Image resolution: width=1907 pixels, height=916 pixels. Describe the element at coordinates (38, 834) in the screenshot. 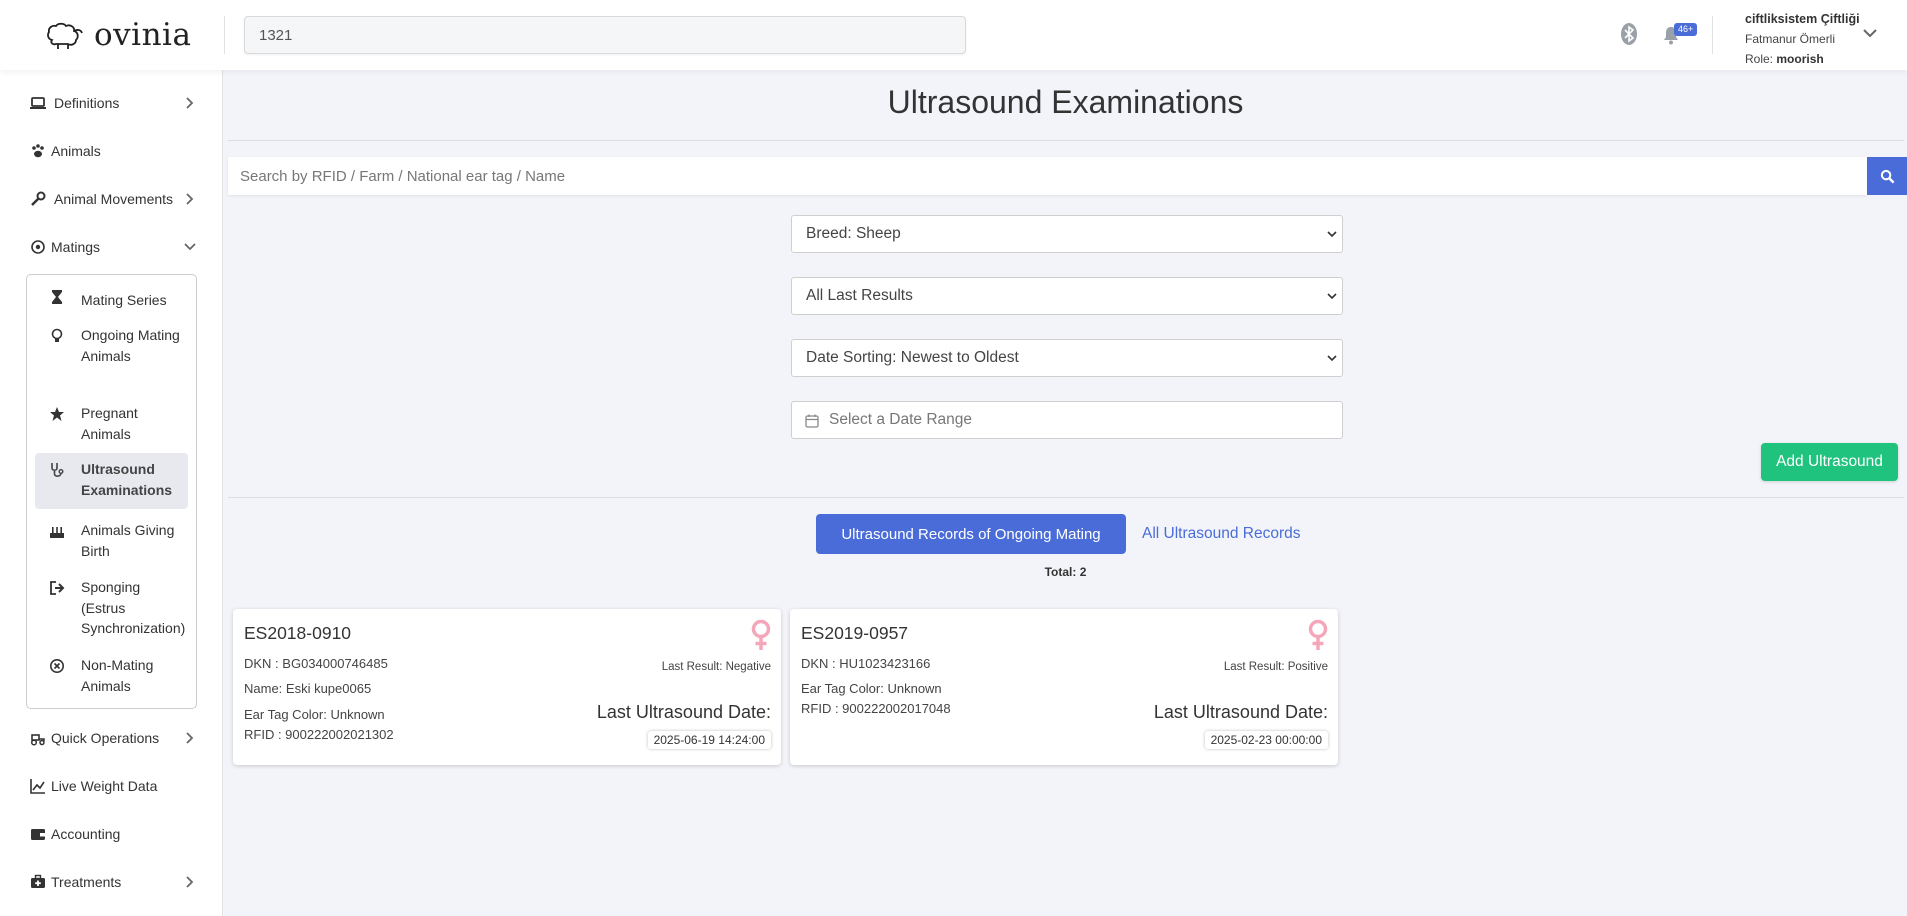

I see `wallet-icon` at that location.